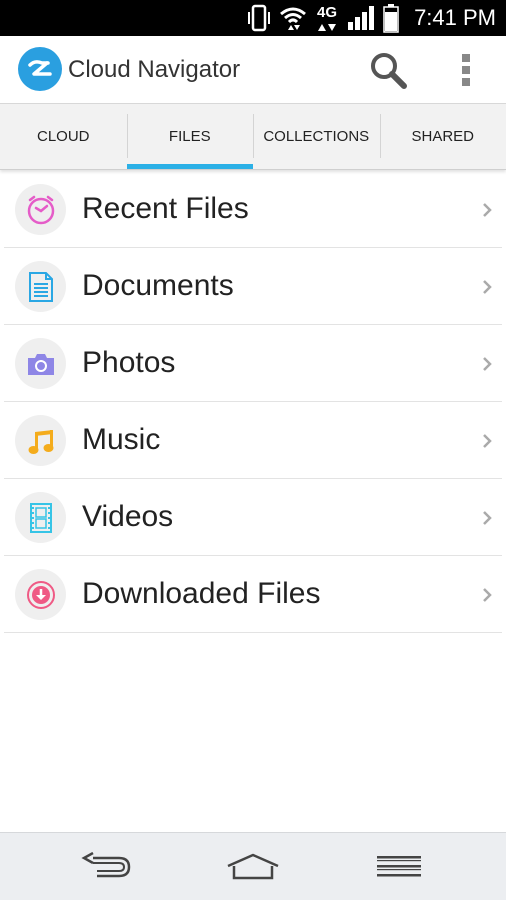 The image size is (506, 900). I want to click on list-item-label: Documents, so click(158, 285).